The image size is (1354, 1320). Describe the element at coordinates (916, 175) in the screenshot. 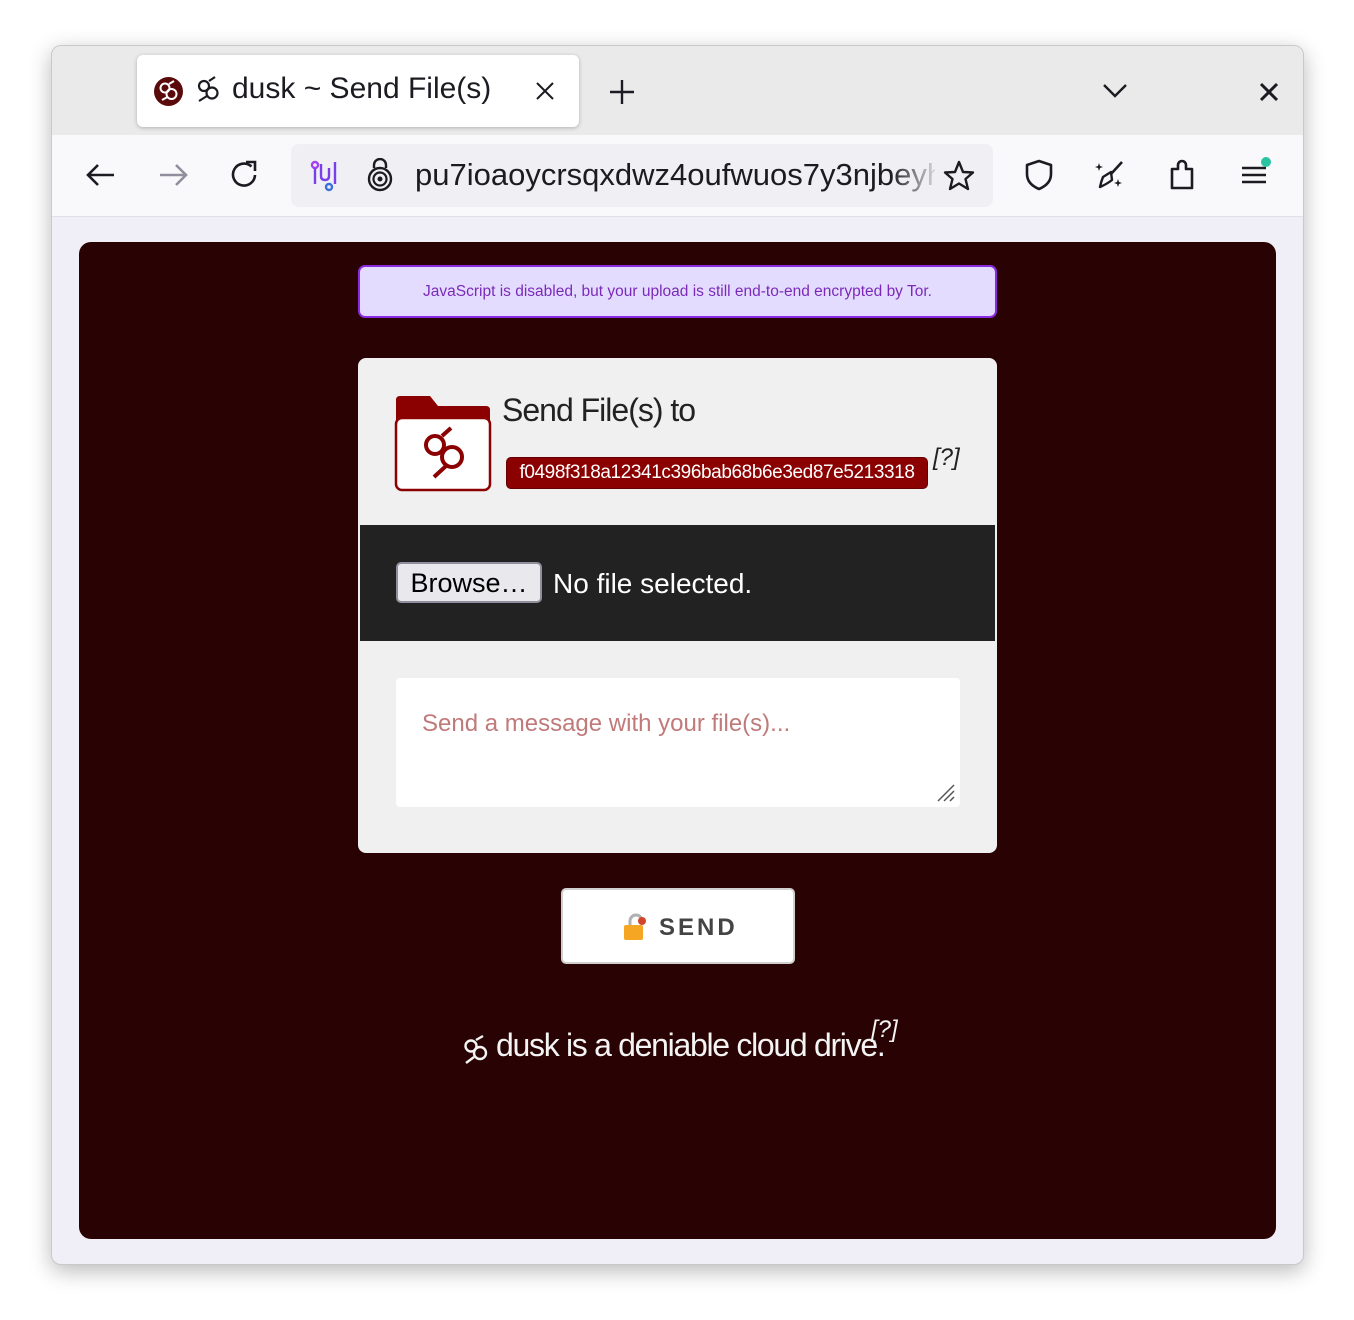

I see `url-fade` at that location.